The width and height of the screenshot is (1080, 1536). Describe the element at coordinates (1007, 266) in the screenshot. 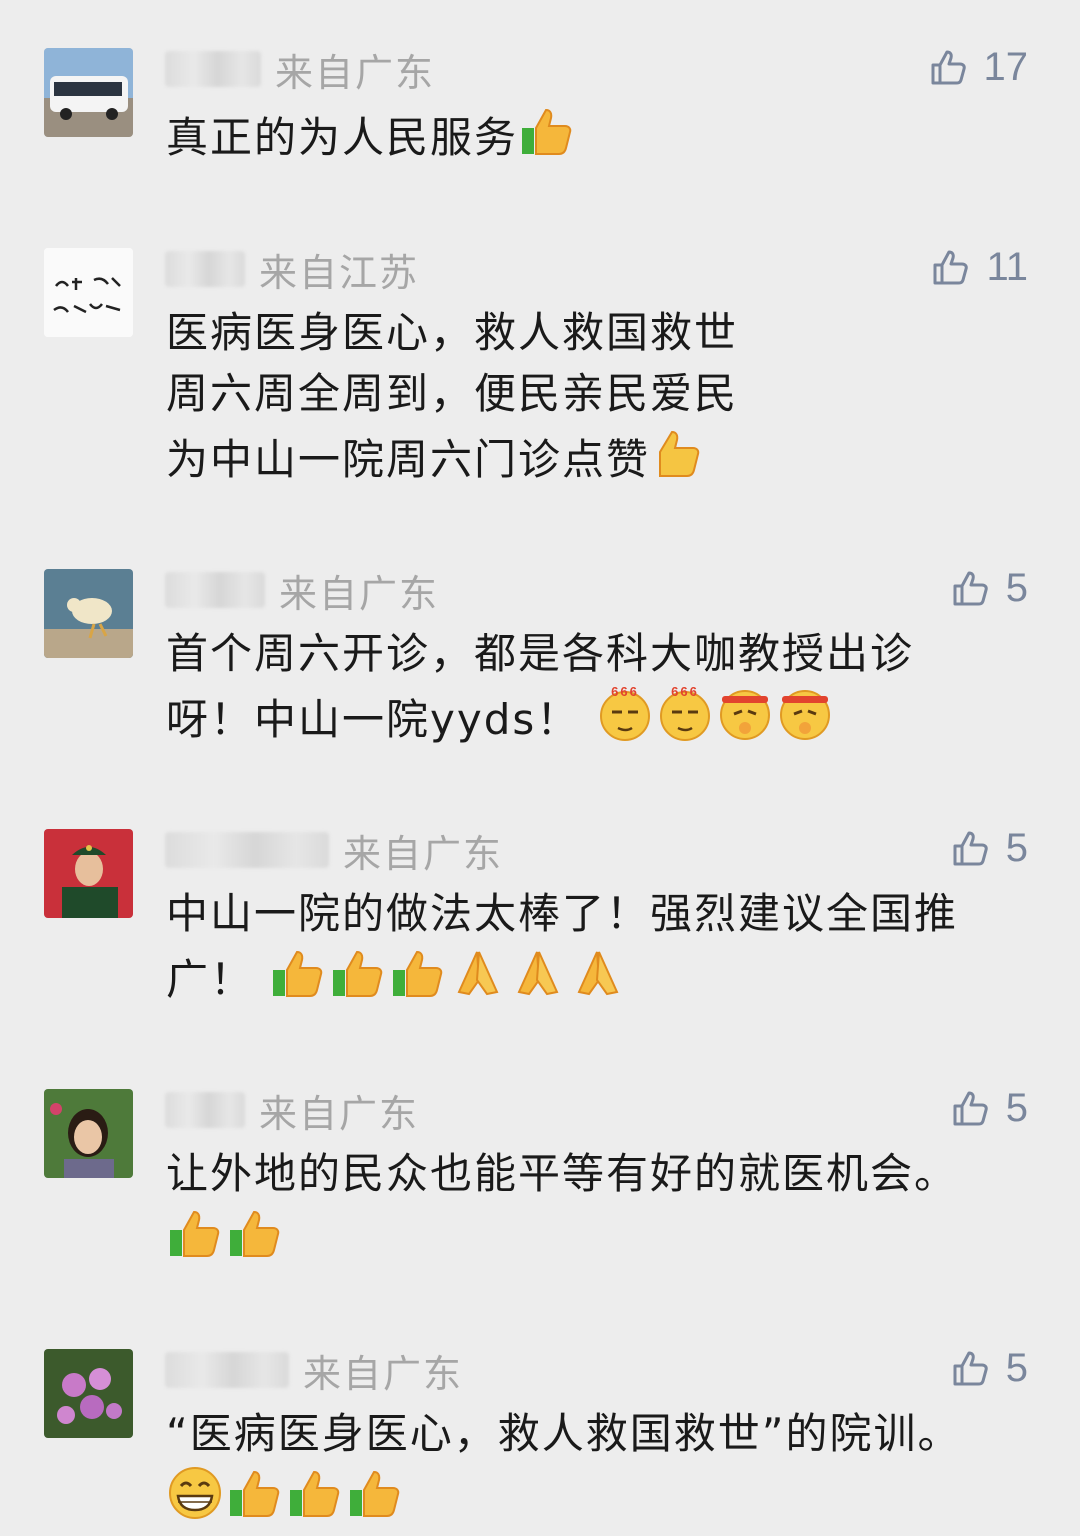

I see `like-count: 11` at that location.